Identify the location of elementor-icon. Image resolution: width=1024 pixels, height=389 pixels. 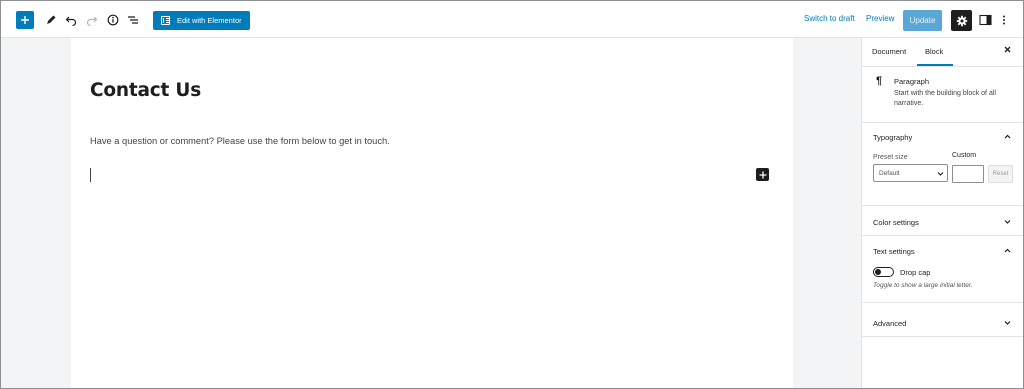
(165, 20).